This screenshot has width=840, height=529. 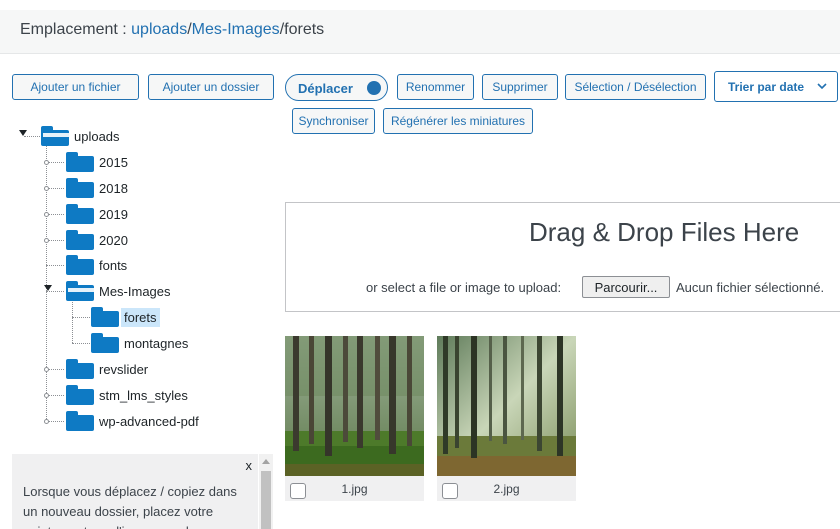 What do you see at coordinates (266, 461) in the screenshot?
I see `scroll-up-arrow-icon` at bounding box center [266, 461].